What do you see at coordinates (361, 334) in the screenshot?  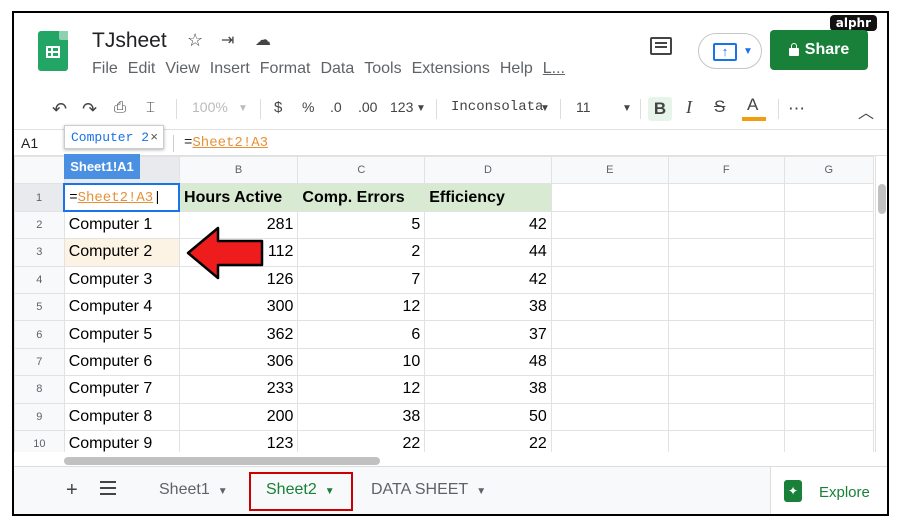 I see `cell-c: 6` at bounding box center [361, 334].